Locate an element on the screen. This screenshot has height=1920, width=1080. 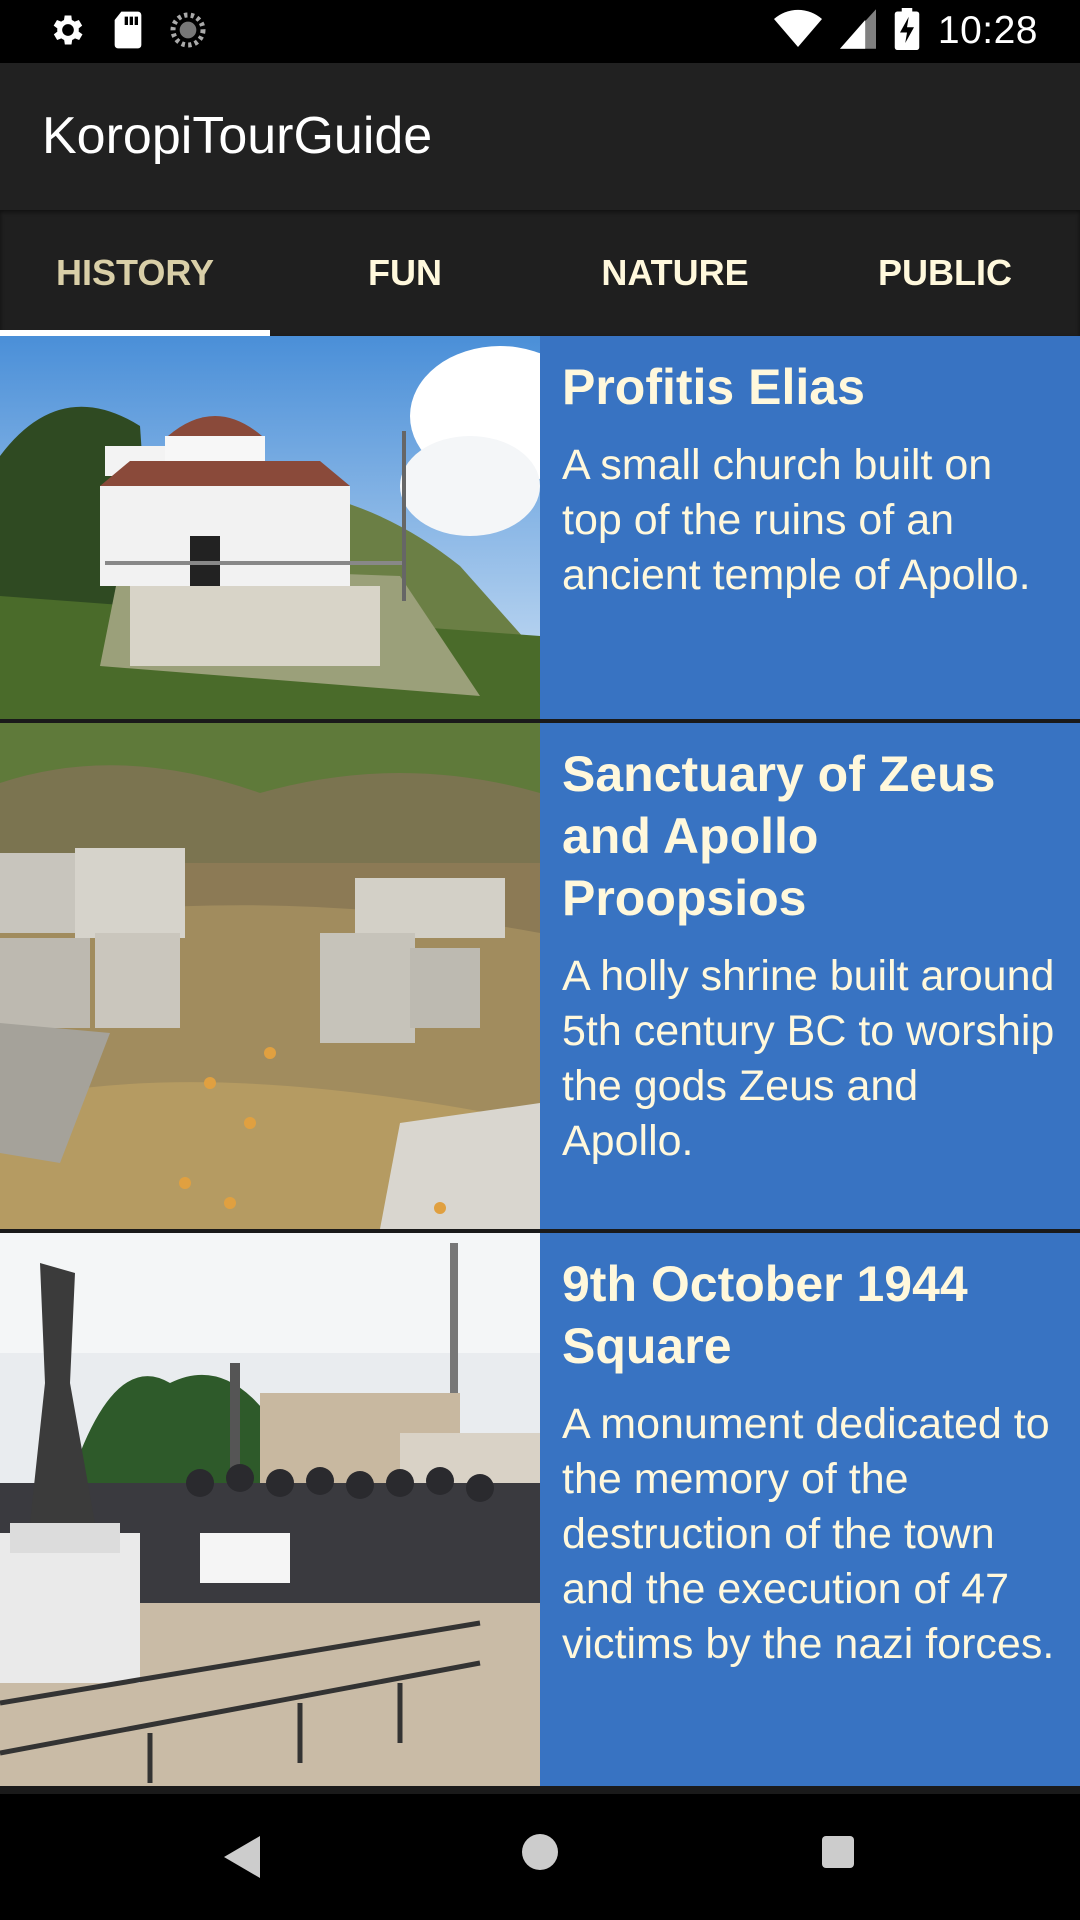
item-title: 9th October 1944 Square is located at coordinates (765, 1315).